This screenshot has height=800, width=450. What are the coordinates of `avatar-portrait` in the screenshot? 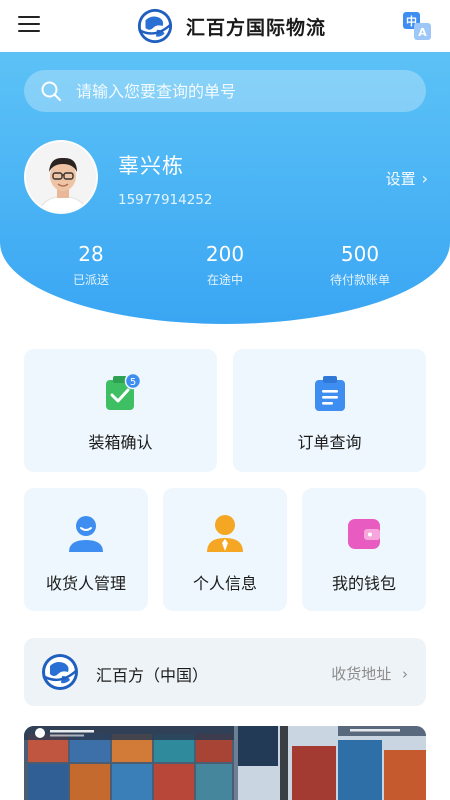 It's located at (61, 177).